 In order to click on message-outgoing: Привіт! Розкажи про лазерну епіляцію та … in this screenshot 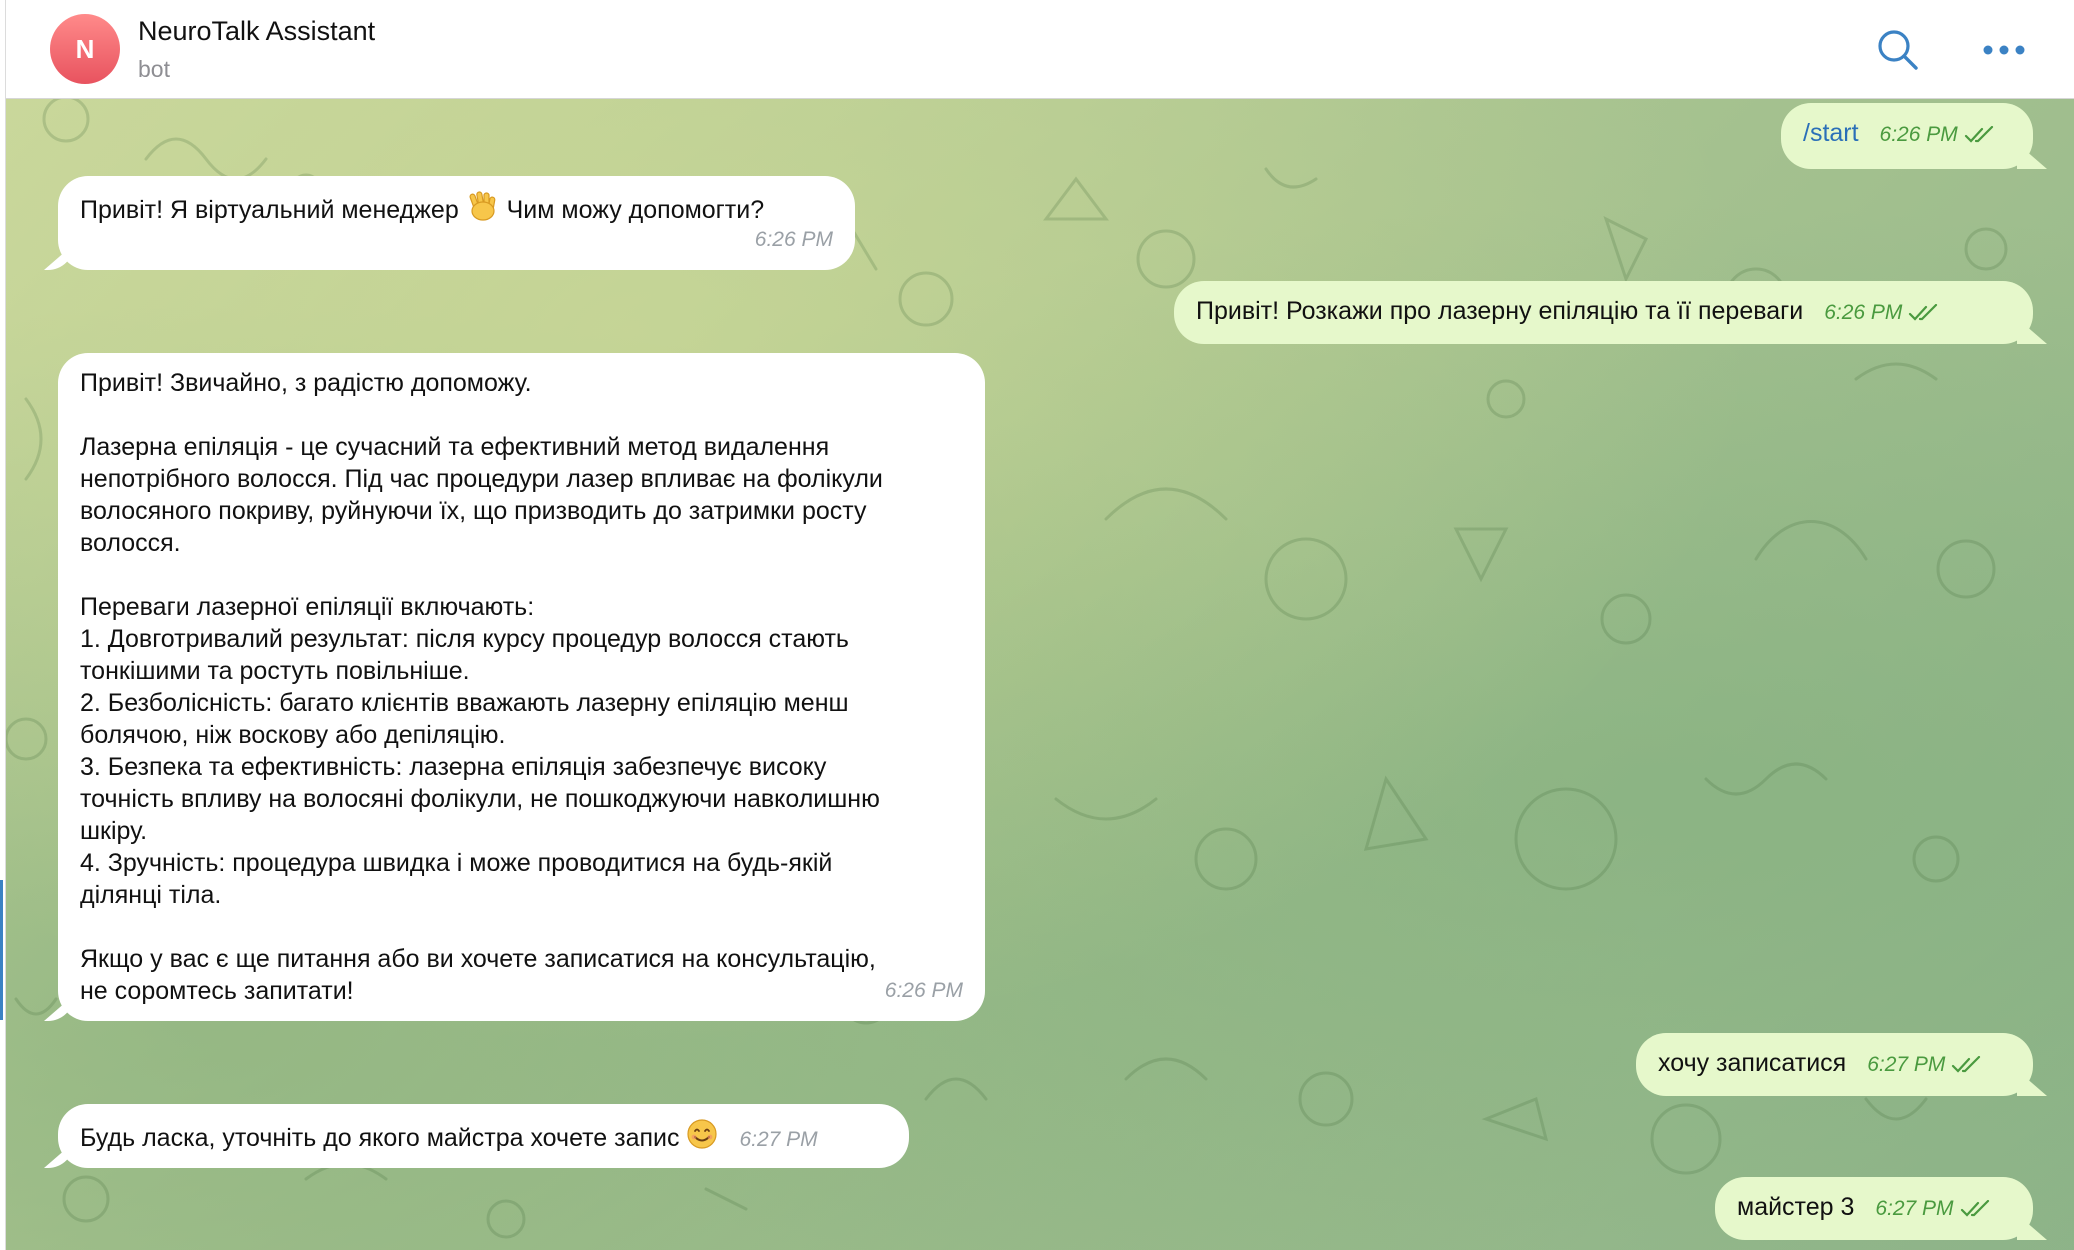, I will do `click(1603, 312)`.